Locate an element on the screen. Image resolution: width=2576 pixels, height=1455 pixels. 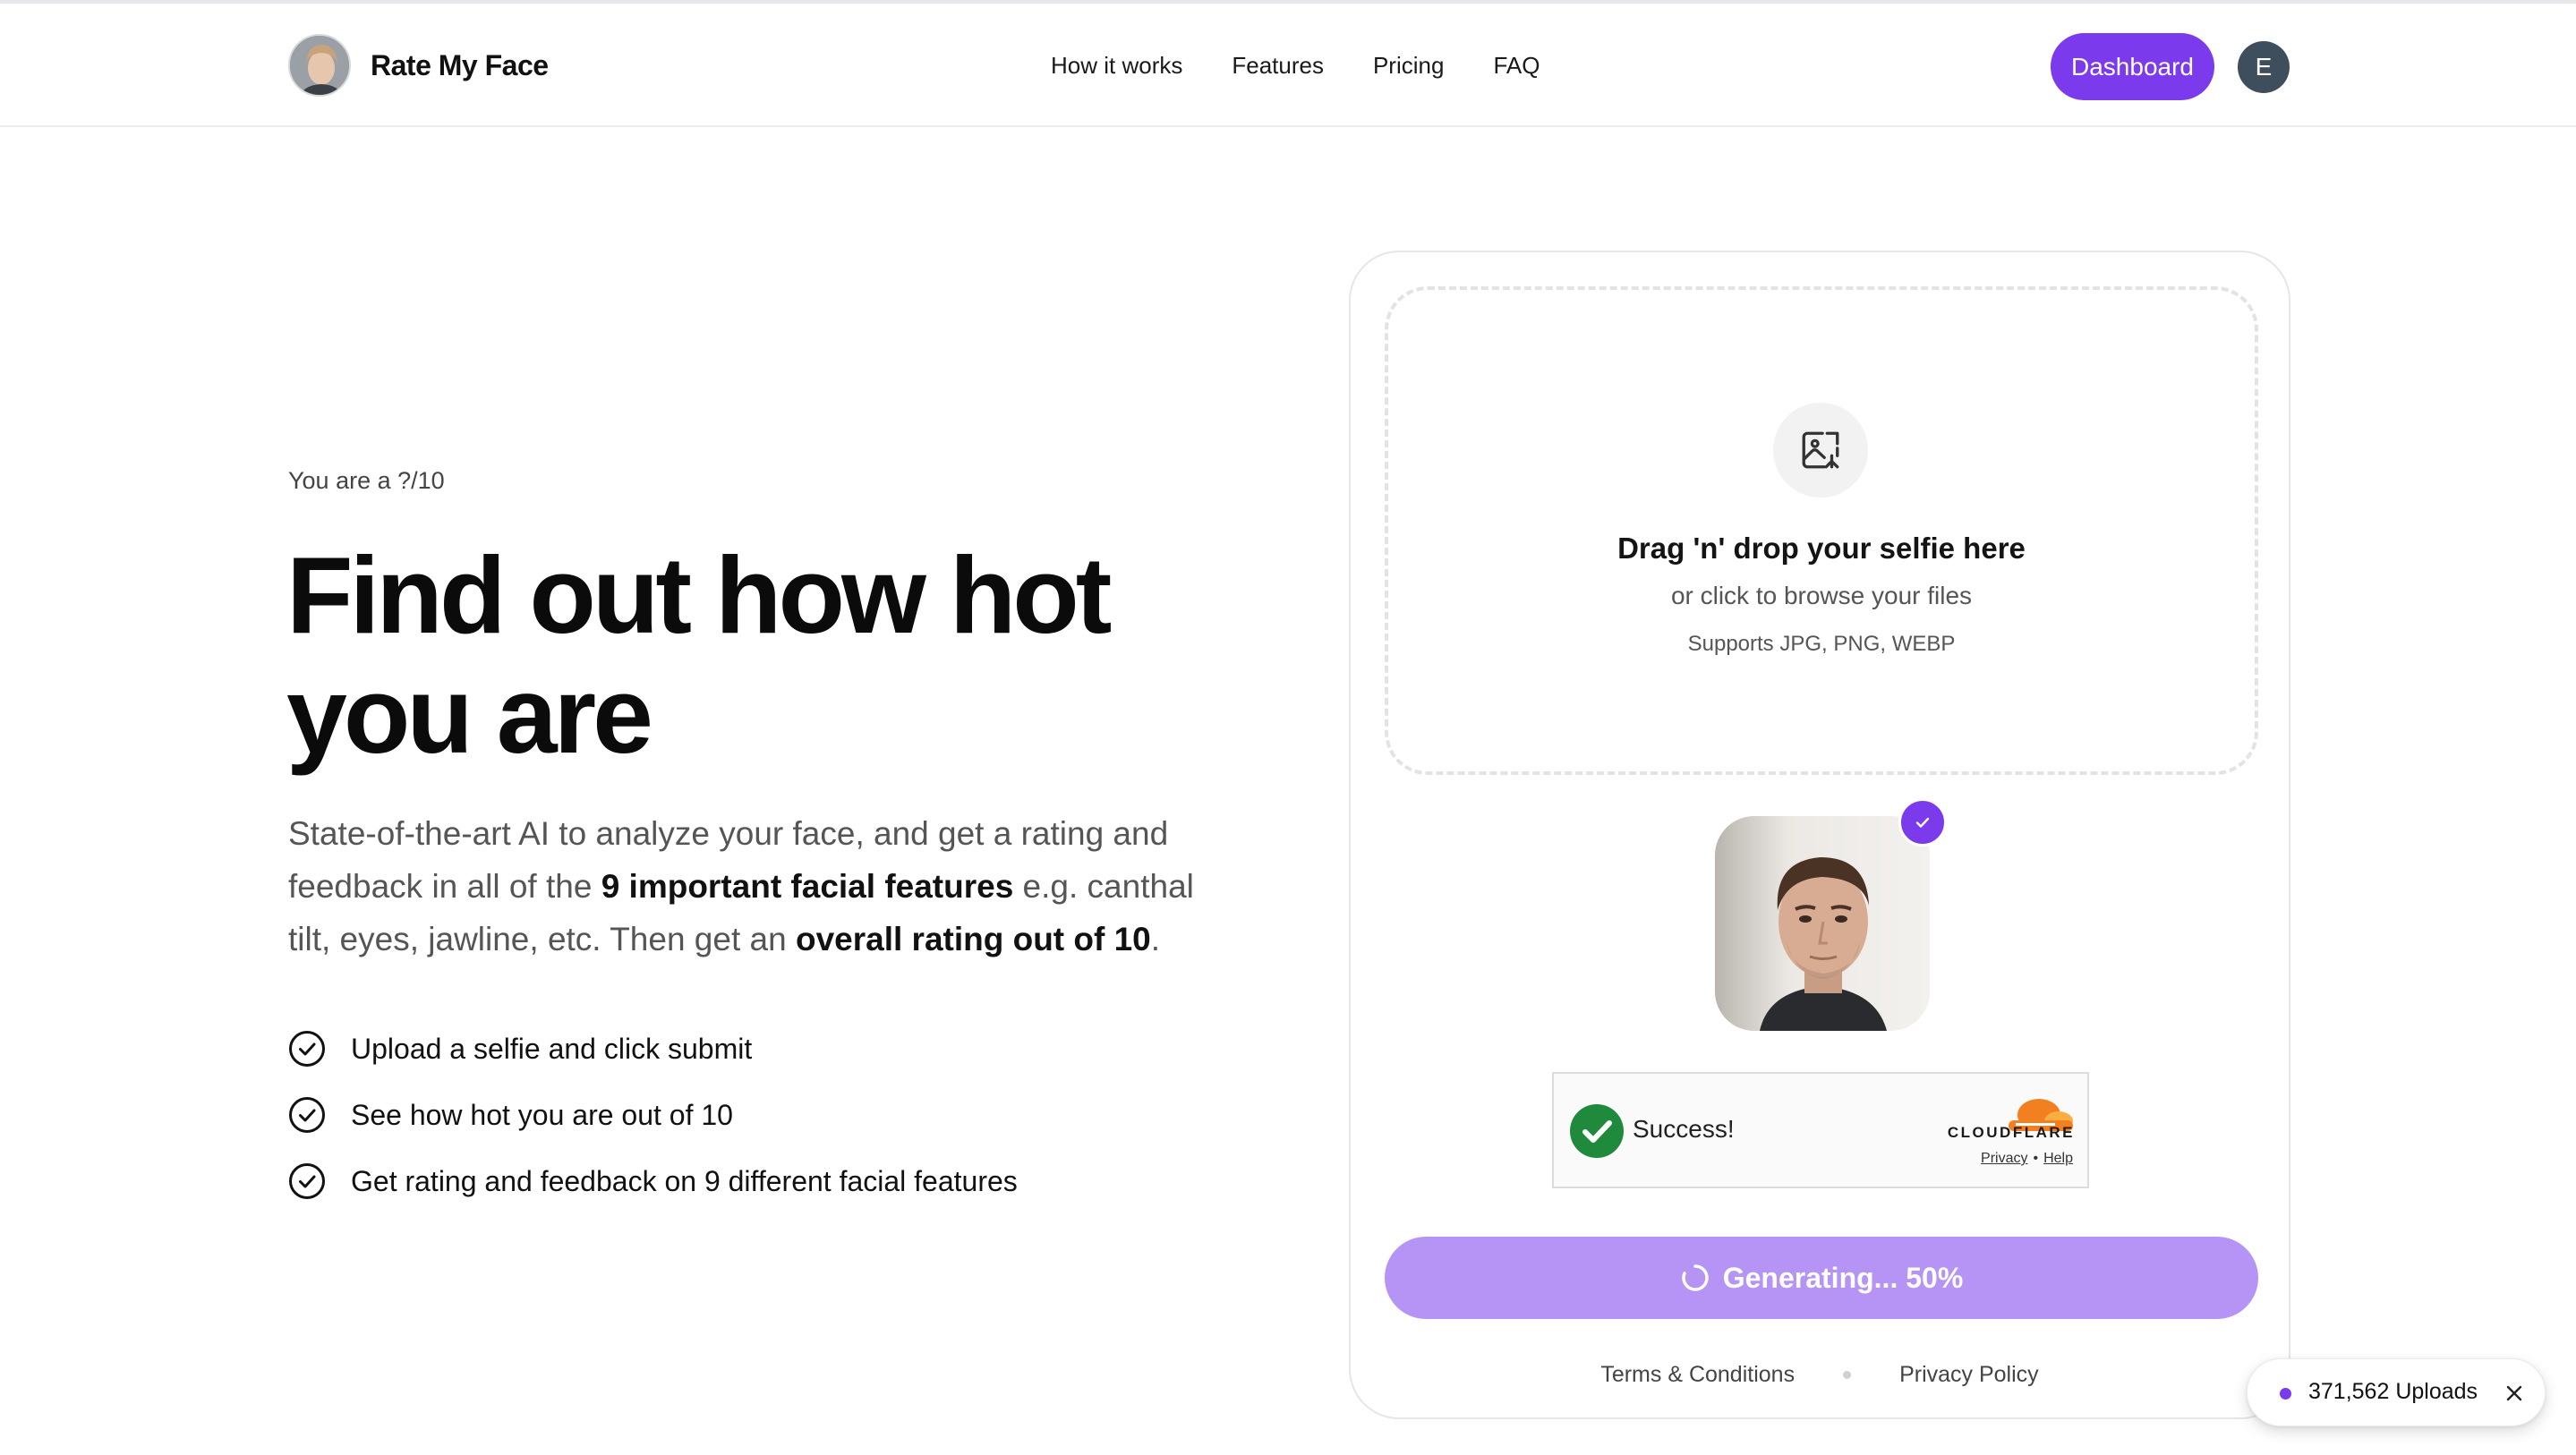
loading-spinner-icon is located at coordinates (1695, 1277).